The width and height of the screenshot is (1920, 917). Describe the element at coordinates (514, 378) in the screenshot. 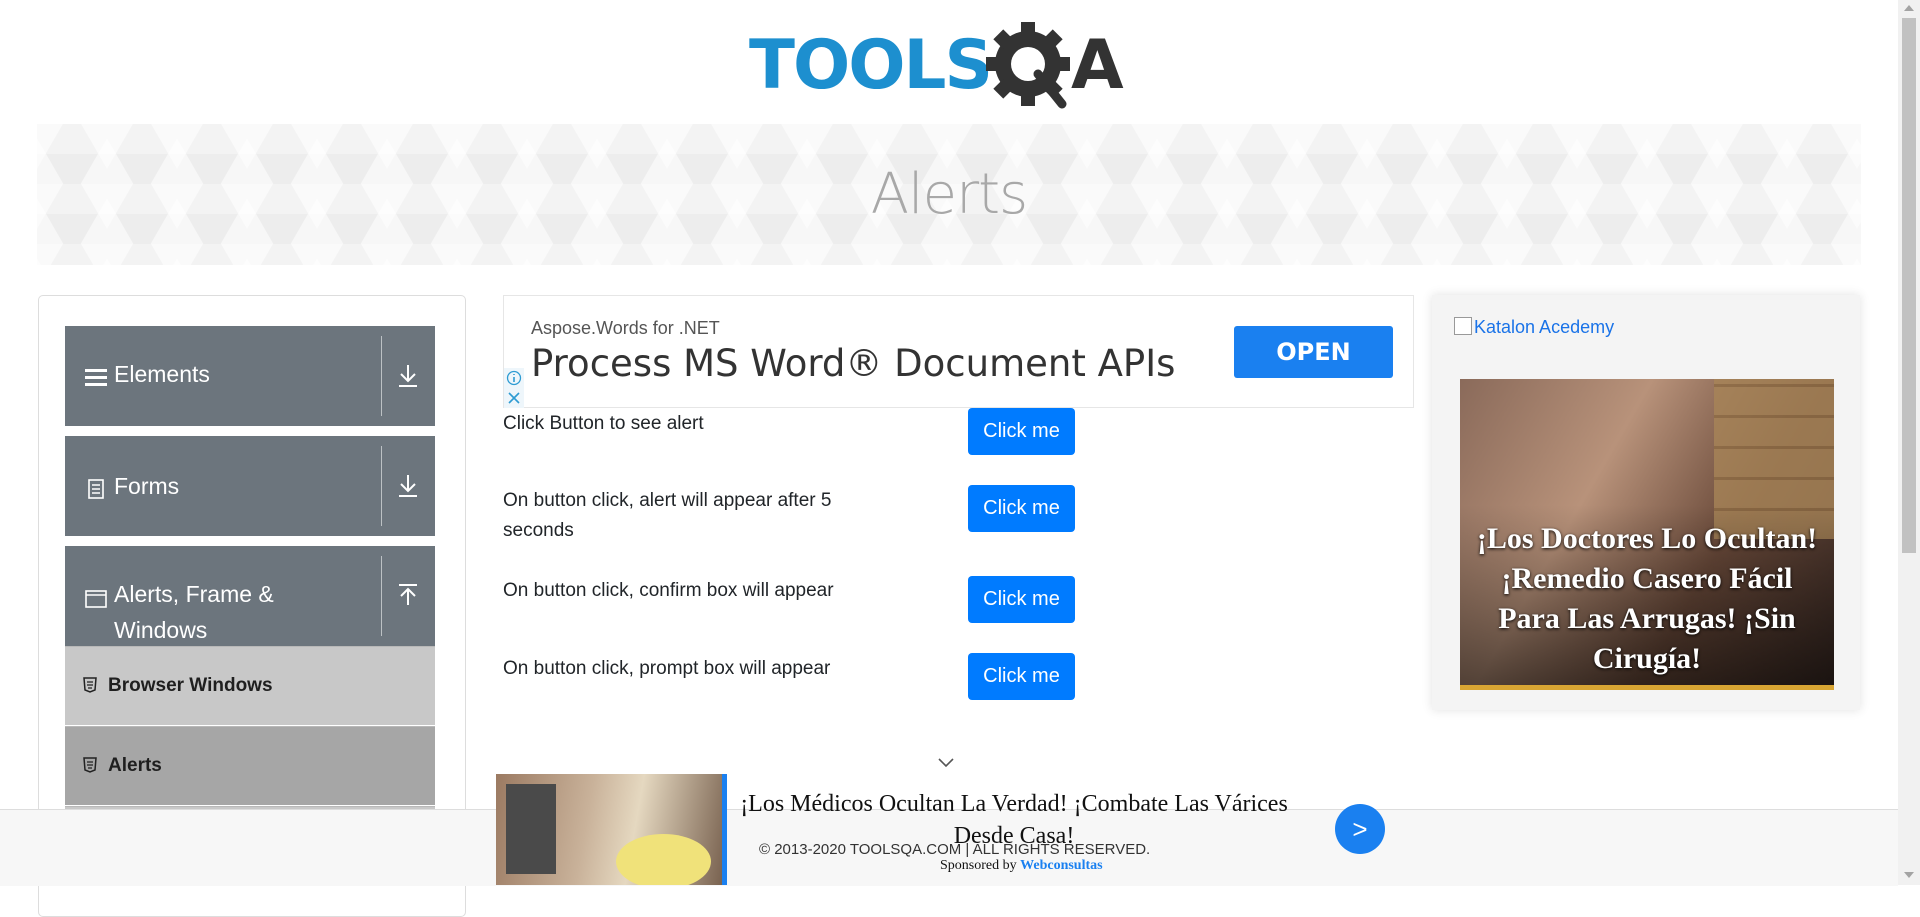

I see `ad-info-icon` at that location.